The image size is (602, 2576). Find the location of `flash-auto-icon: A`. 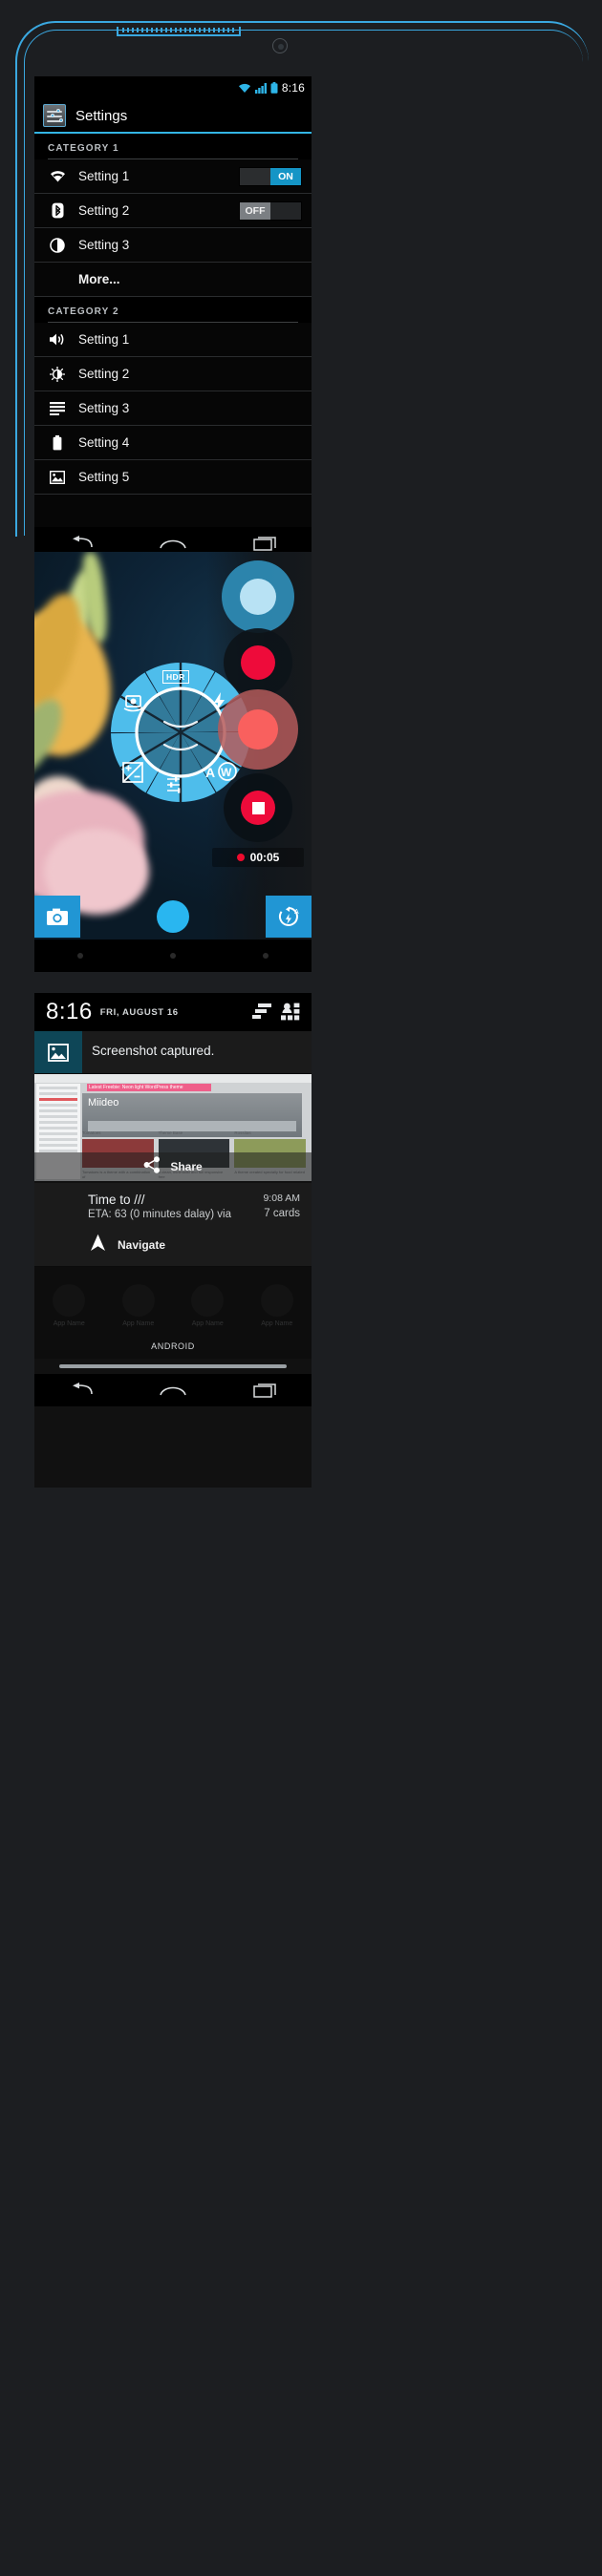

flash-auto-icon: A is located at coordinates (289, 917).